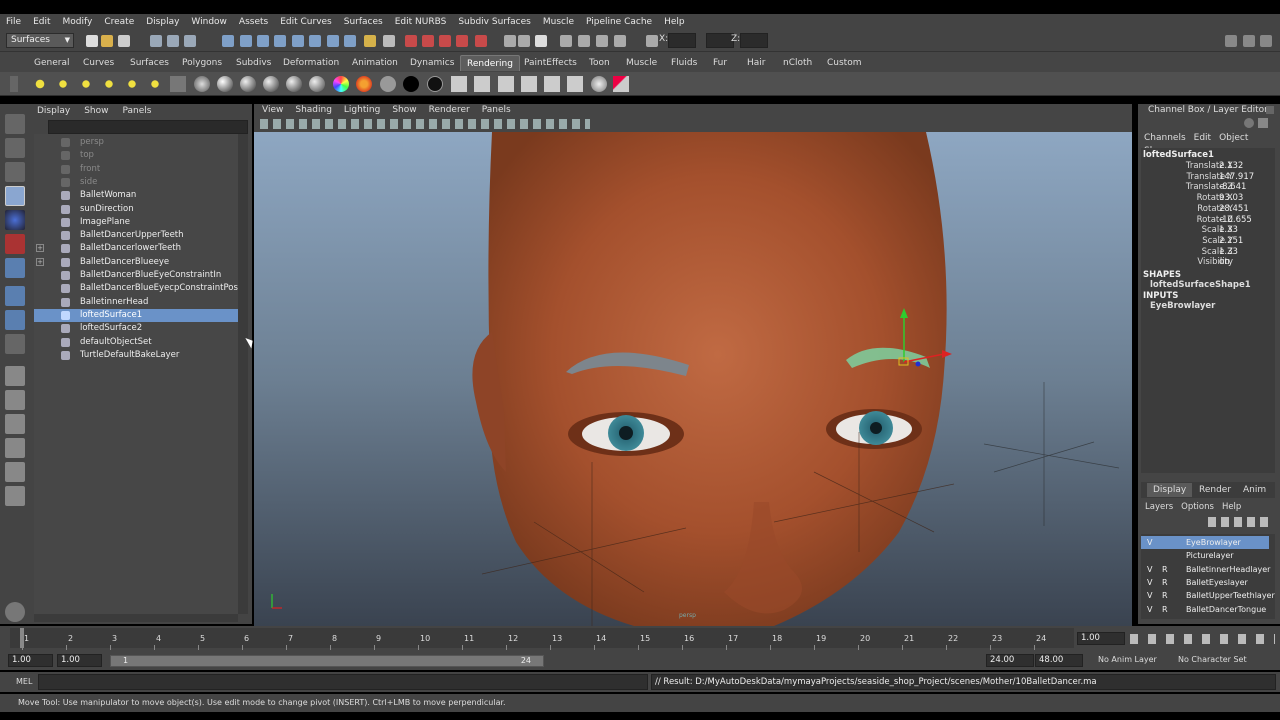 The width and height of the screenshot is (1280, 720). I want to click on outliner-item: TurtleDefaultBakeLayer, so click(136, 355).